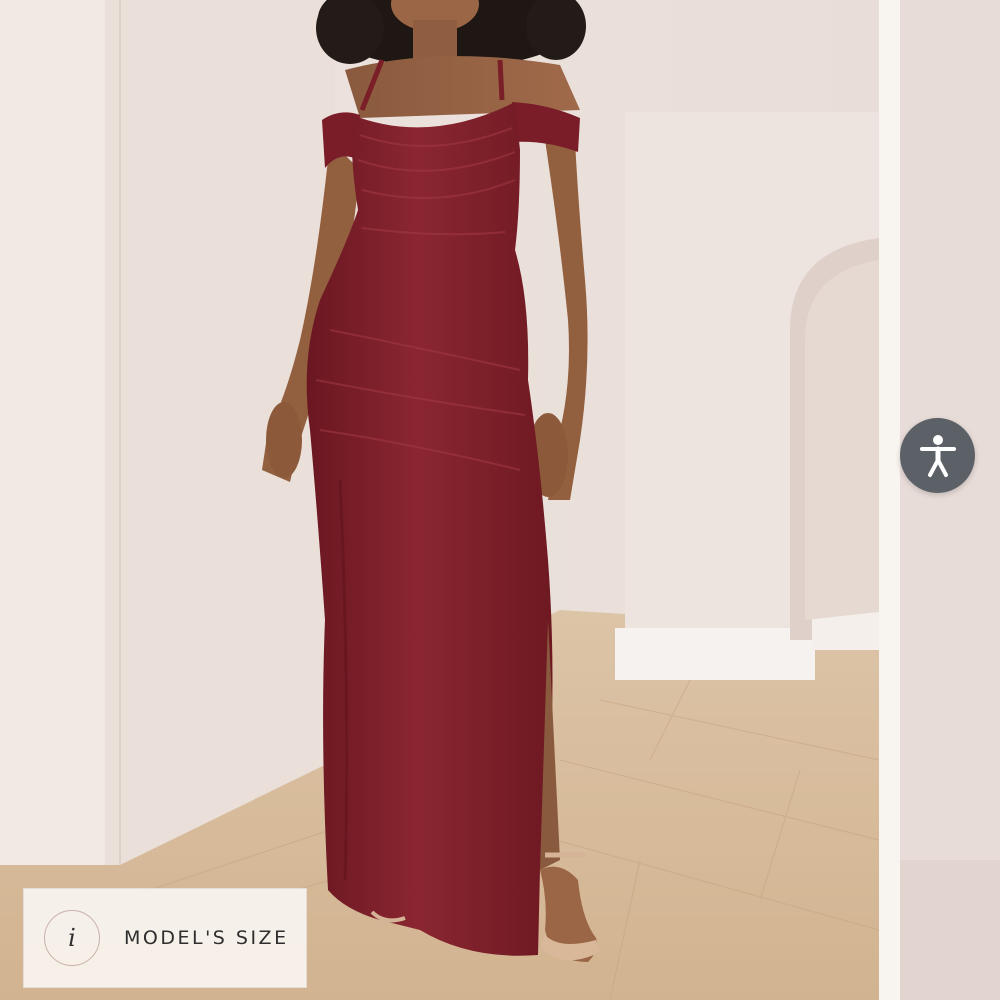  I want to click on accessibility-button, so click(937, 455).